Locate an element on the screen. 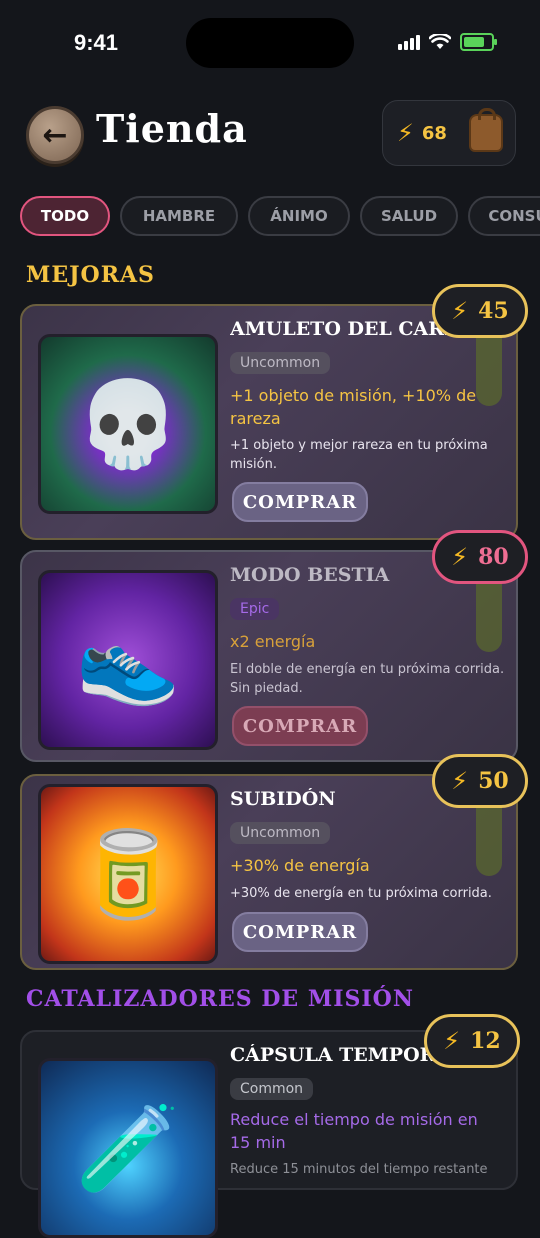  item-effect: +1 objeto de misión, +10% de rareza is located at coordinates (353, 407).